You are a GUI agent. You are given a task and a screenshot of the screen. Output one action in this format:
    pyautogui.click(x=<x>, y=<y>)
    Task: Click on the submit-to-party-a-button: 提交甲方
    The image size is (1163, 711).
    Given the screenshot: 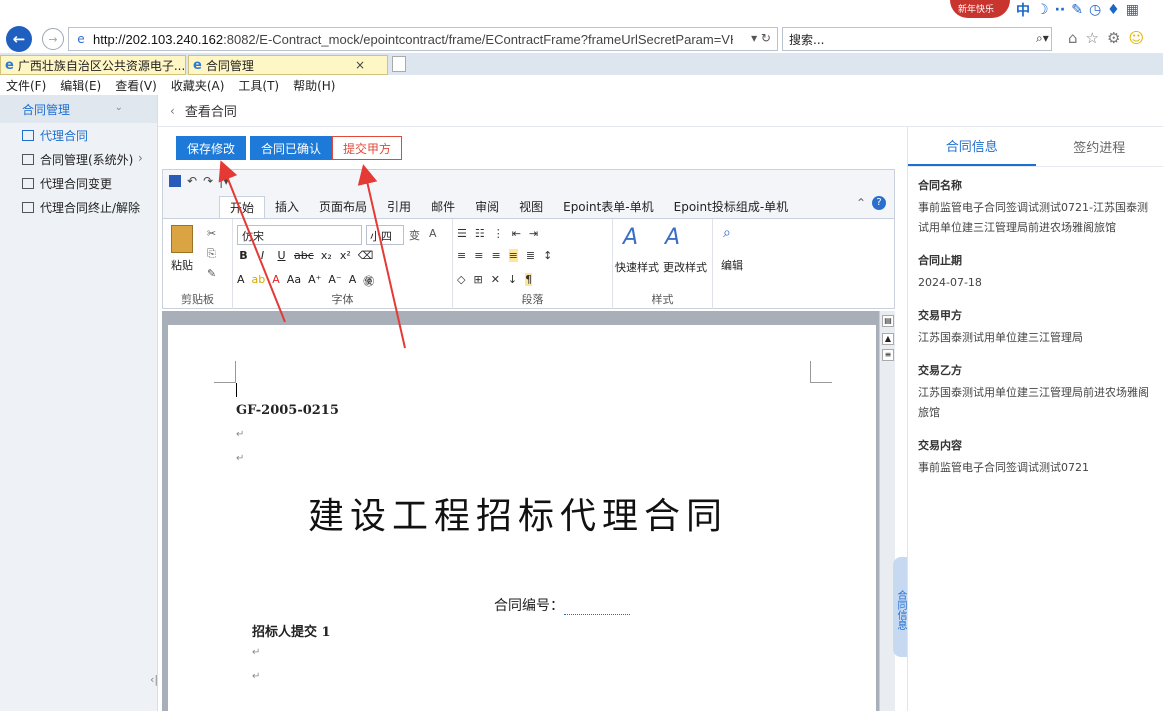 What is the action you would take?
    pyautogui.click(x=367, y=148)
    